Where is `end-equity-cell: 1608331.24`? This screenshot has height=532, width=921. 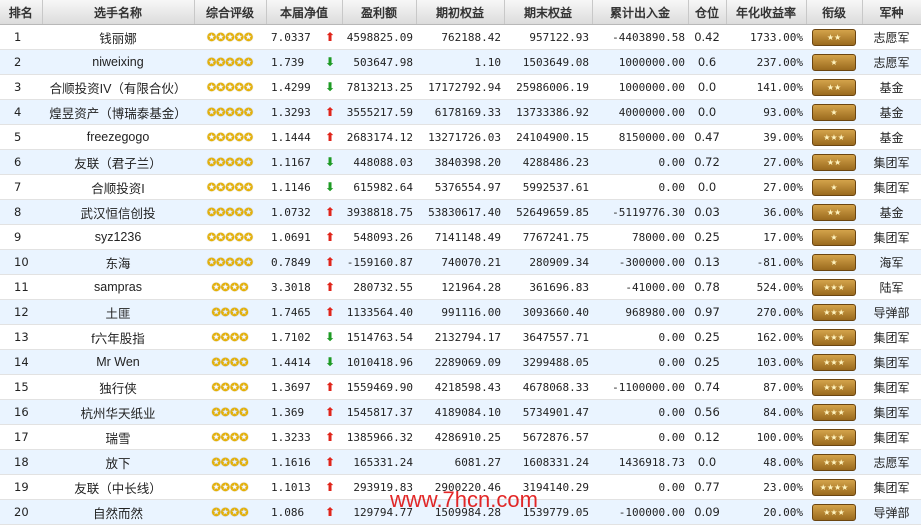
end-equity-cell: 1608331.24 is located at coordinates (548, 462).